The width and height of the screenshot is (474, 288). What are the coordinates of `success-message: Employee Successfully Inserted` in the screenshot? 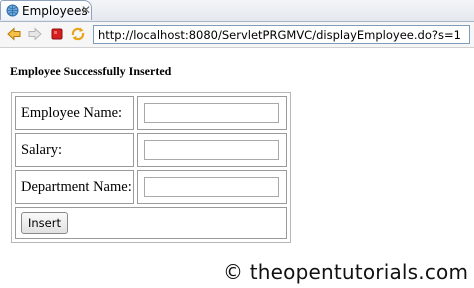 It's located at (91, 71).